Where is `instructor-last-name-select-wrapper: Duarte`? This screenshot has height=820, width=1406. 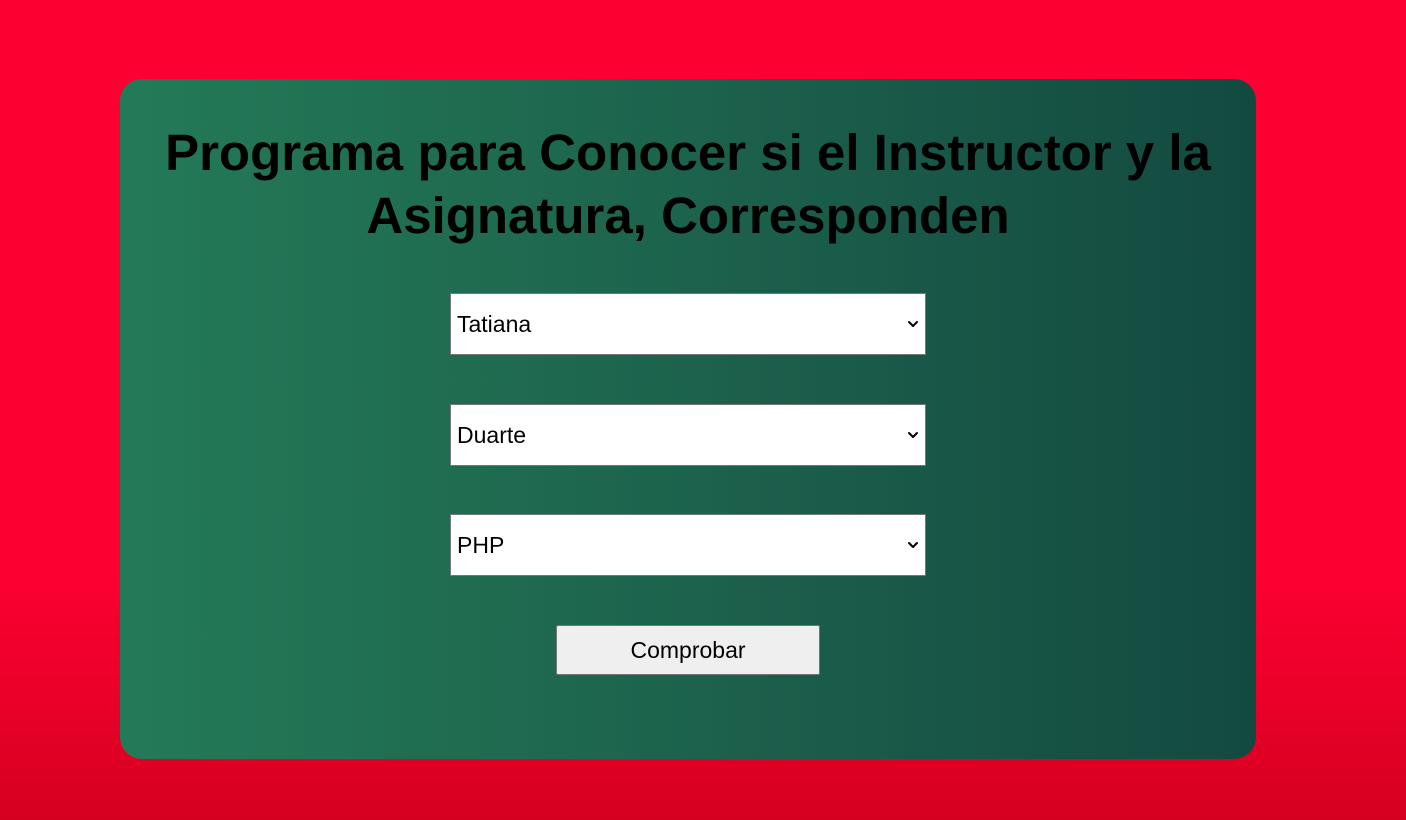 instructor-last-name-select-wrapper: Duarte is located at coordinates (688, 435).